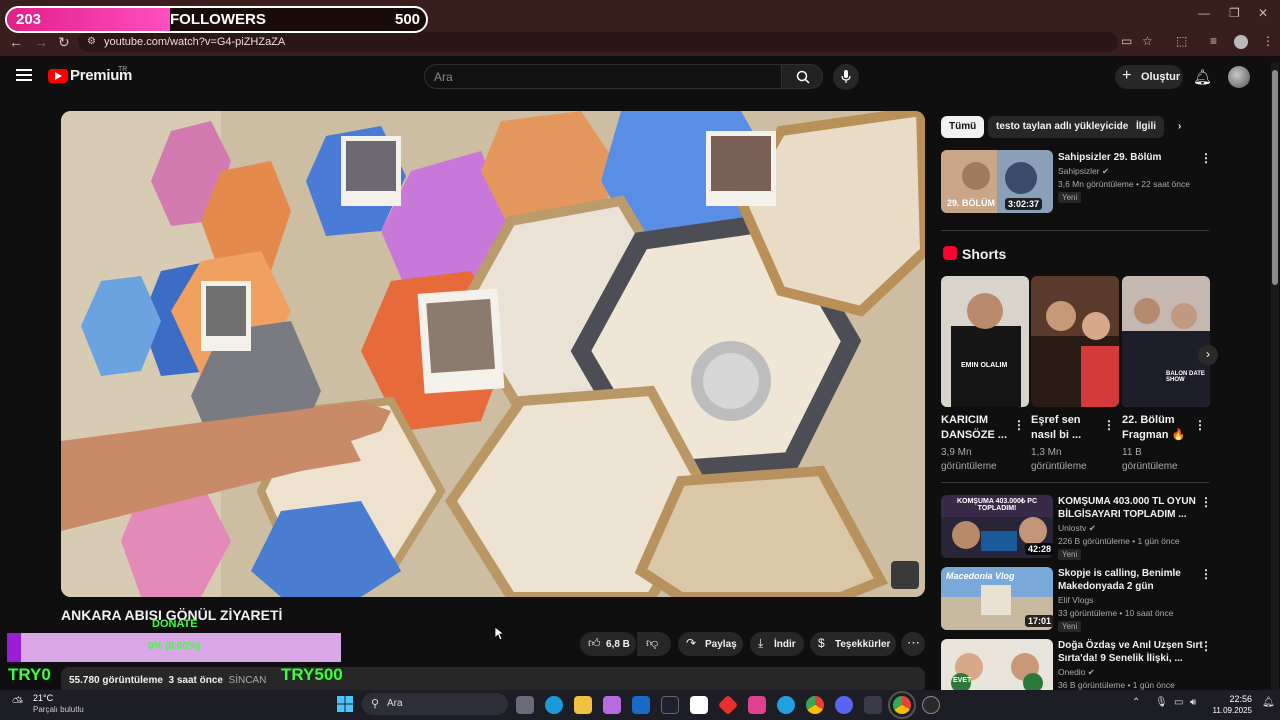  What do you see at coordinates (1263, 13) in the screenshot?
I see `close-icon: ✕` at bounding box center [1263, 13].